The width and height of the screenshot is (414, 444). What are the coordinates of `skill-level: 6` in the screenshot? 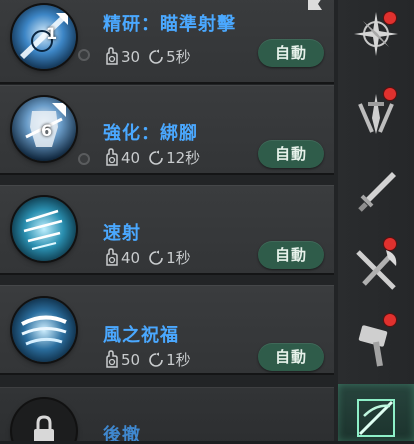 It's located at (47, 130).